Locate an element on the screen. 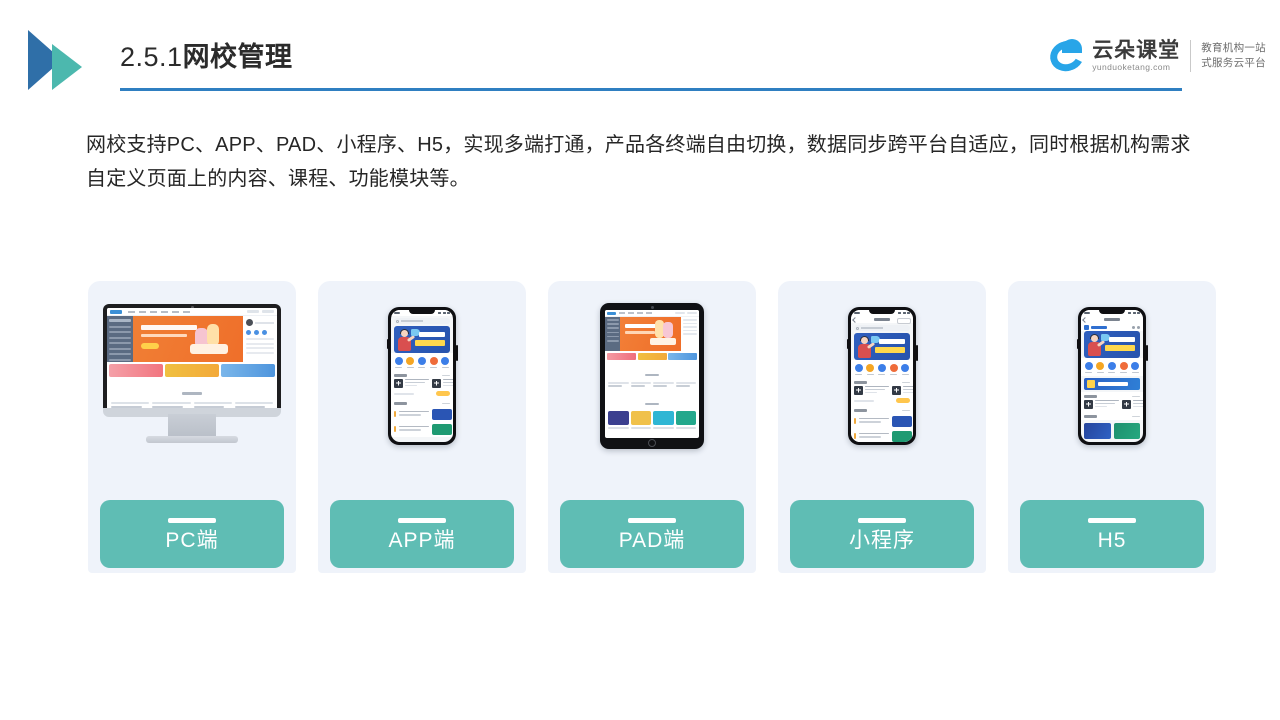  platform-label-h5: H5 is located at coordinates (1112, 534).